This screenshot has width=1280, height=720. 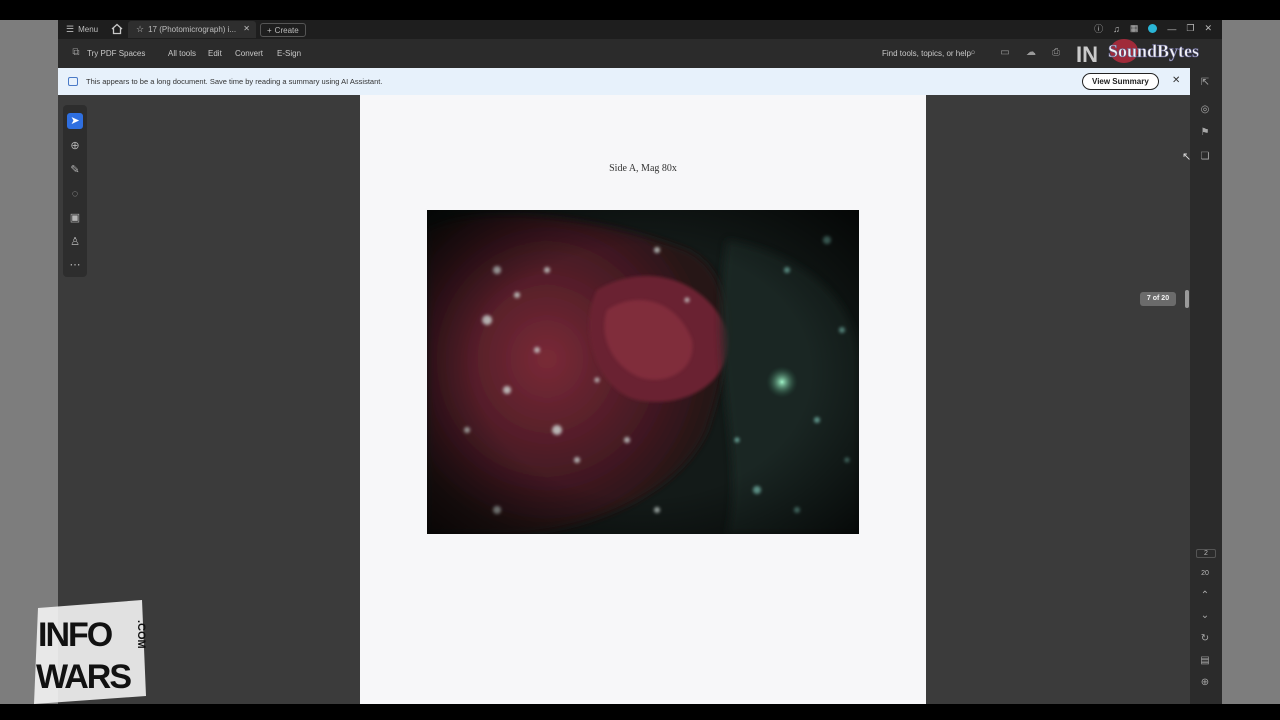 I want to click on video-side-right, so click(x=1251, y=362).